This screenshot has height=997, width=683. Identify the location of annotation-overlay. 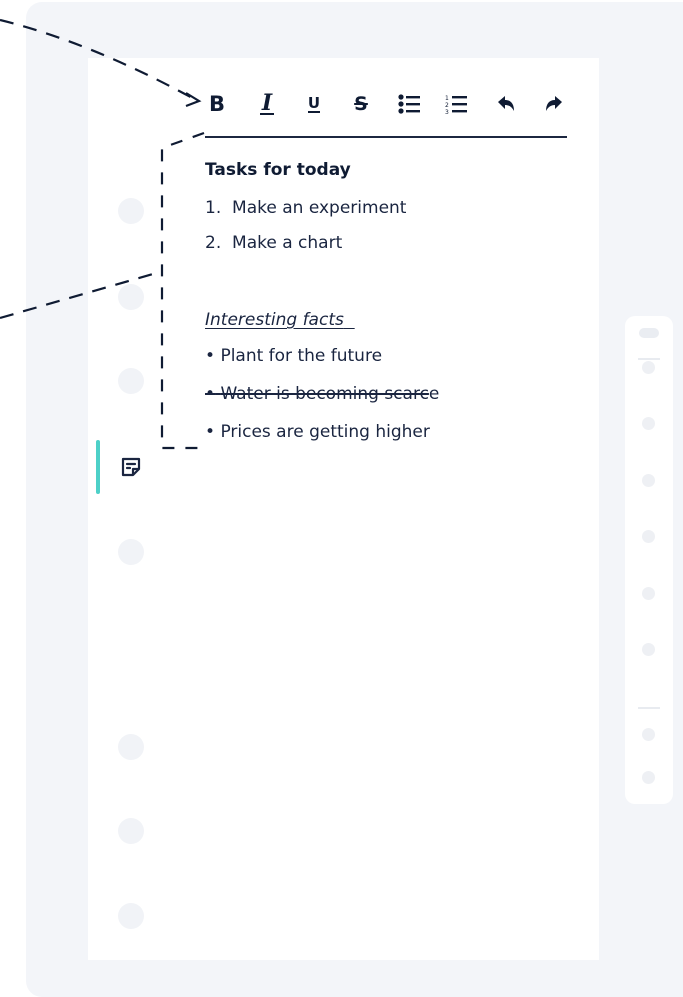
(102, 234).